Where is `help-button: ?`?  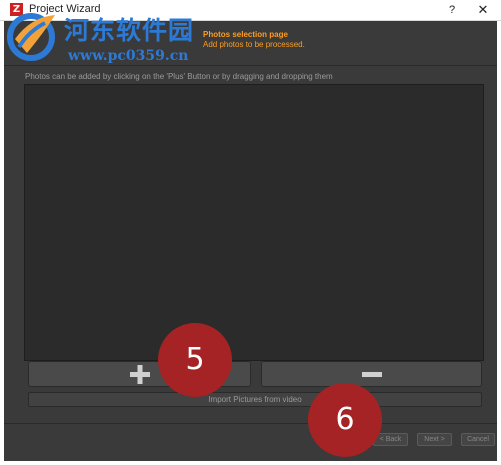
help-button: ? is located at coordinates (452, 10).